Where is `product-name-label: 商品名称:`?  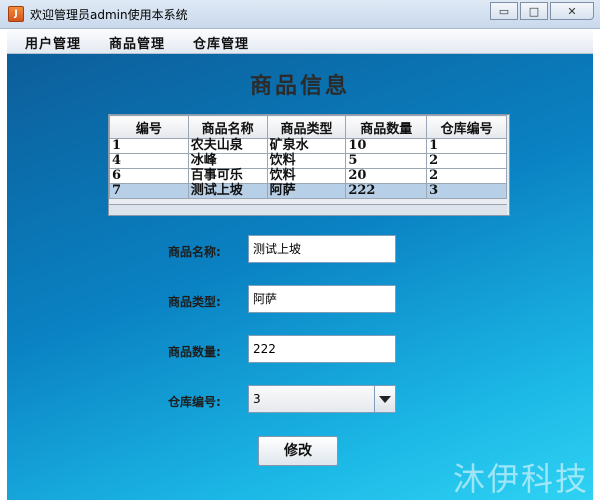 product-name-label: 商品名称: is located at coordinates (194, 252).